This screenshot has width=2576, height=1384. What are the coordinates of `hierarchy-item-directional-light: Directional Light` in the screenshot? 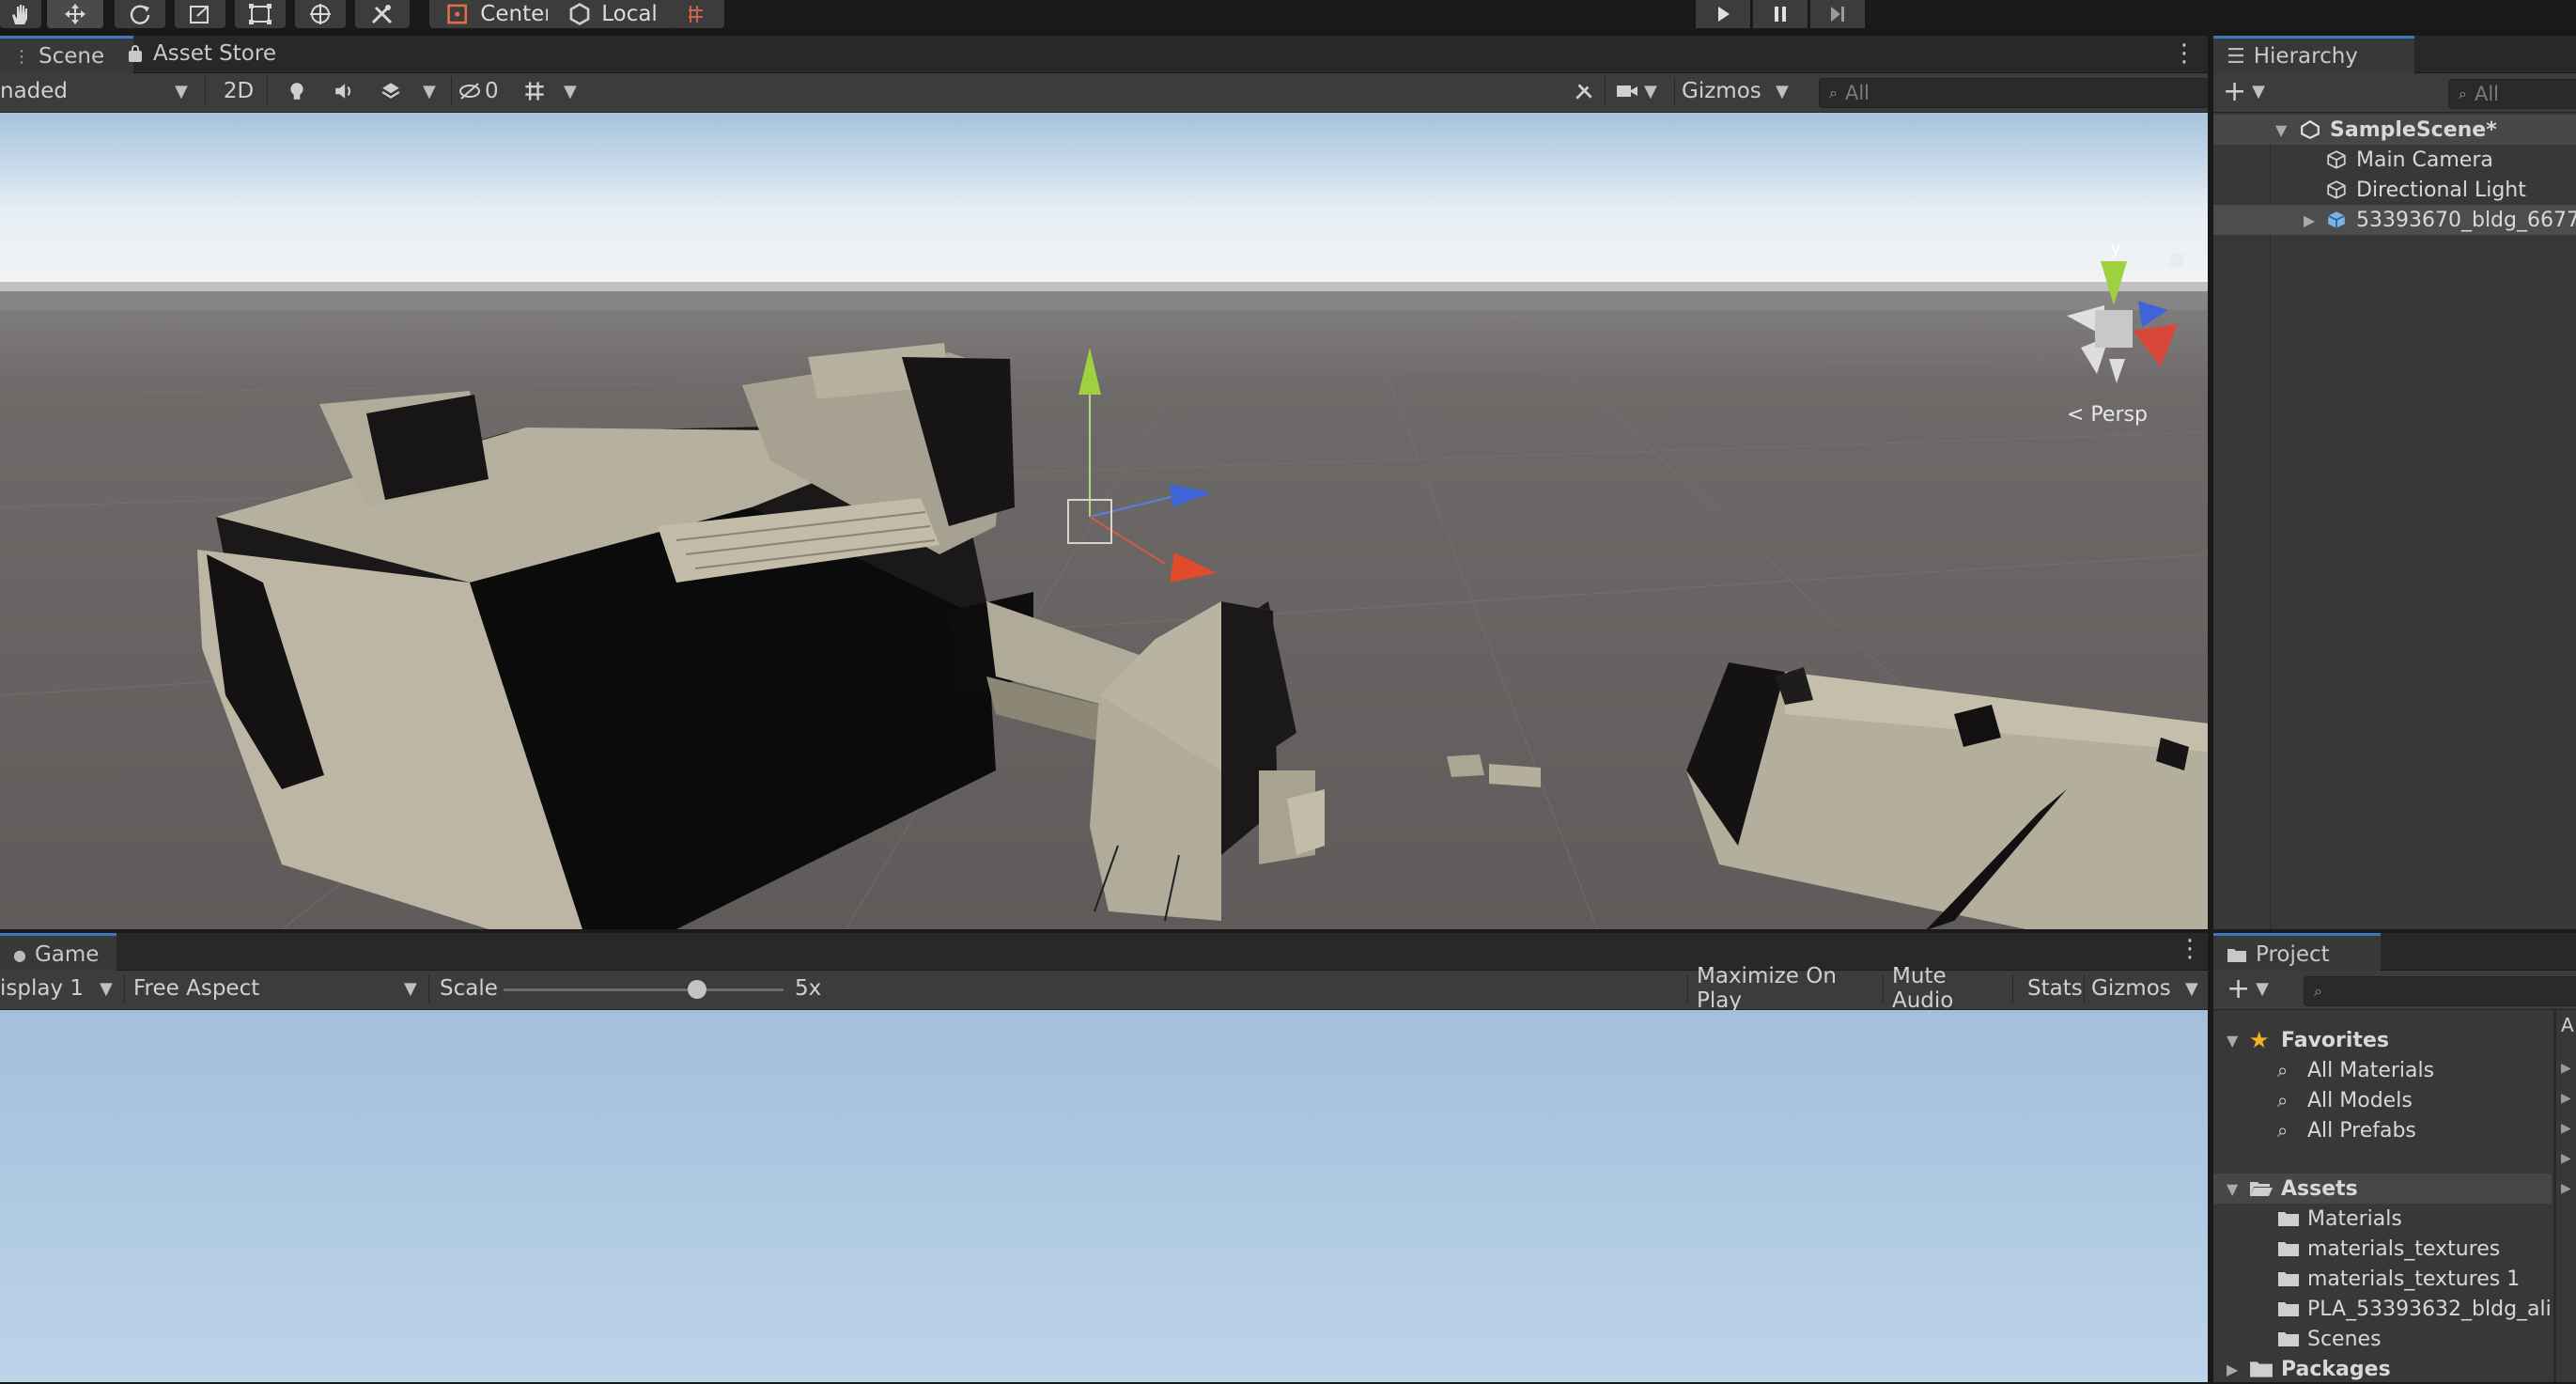 It's located at (2394, 190).